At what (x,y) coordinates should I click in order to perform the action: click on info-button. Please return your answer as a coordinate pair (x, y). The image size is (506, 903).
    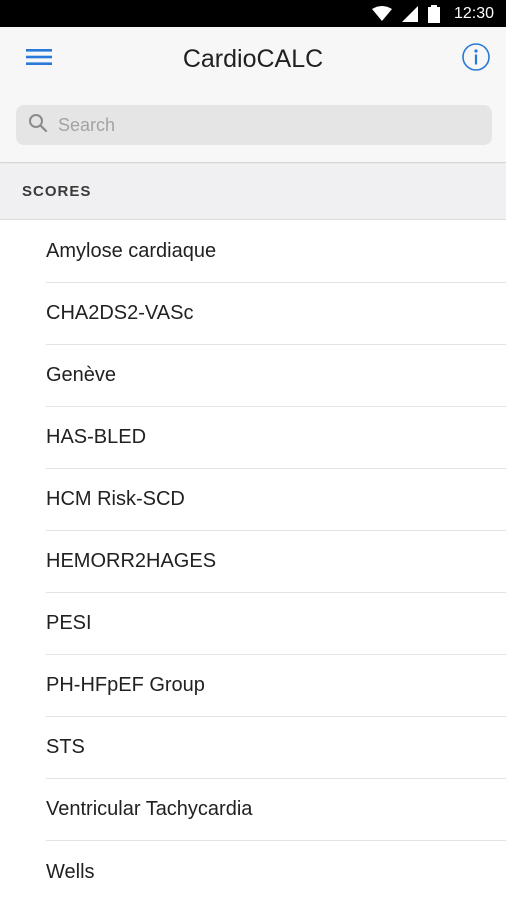
    Looking at the image, I should click on (476, 59).